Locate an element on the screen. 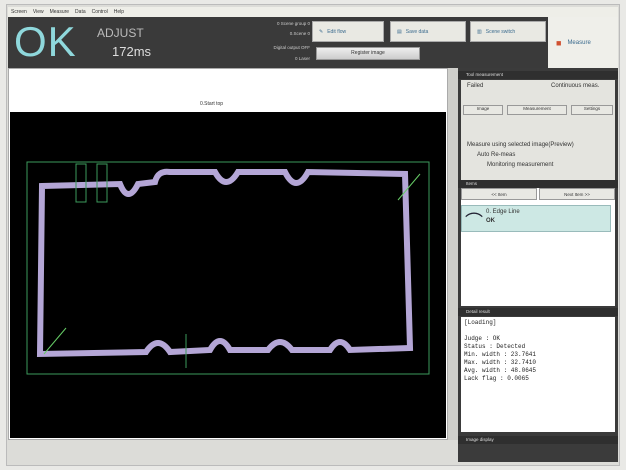 This screenshot has height=470, width=626. tool-header: Tool measurement is located at coordinates (538, 75).